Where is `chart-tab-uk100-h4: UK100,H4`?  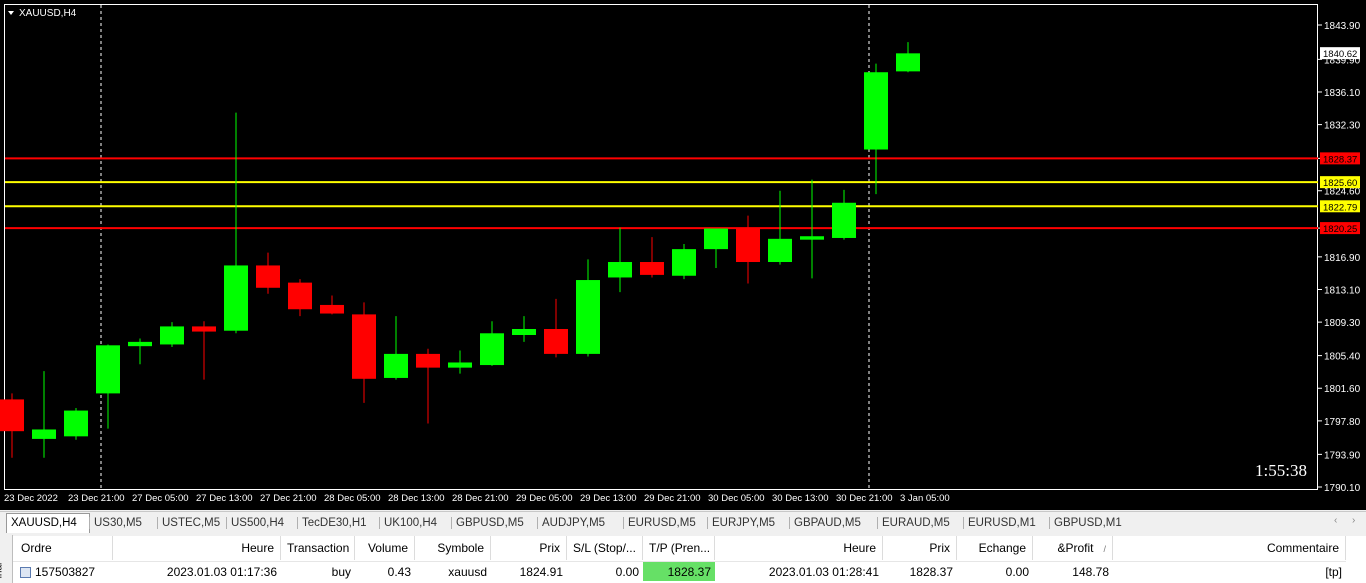 chart-tab-uk100-h4: UK100,H4 is located at coordinates (416, 523).